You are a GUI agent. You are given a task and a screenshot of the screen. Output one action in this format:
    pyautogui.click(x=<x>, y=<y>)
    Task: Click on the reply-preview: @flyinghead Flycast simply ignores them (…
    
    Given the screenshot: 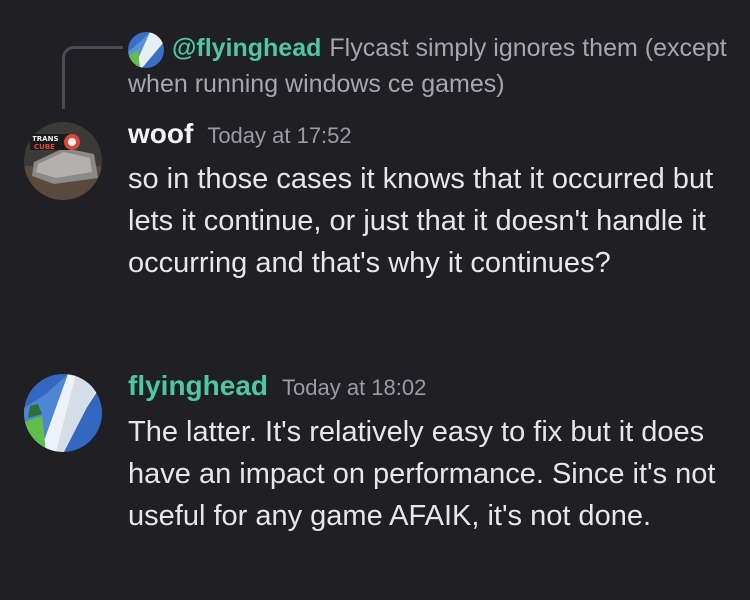 What is the action you would take?
    pyautogui.click(x=428, y=66)
    